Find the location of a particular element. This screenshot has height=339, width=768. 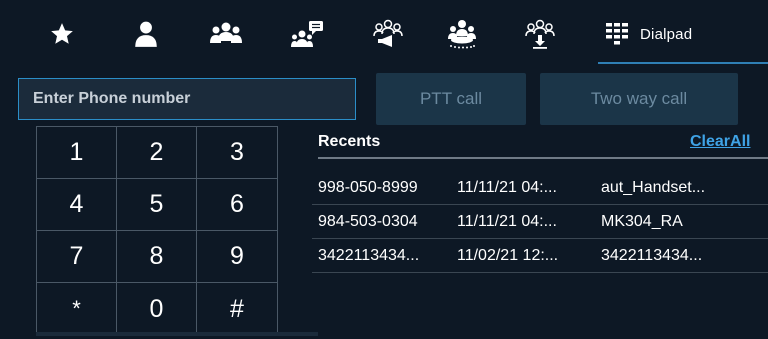

tab-group-messages is located at coordinates (308, 34).